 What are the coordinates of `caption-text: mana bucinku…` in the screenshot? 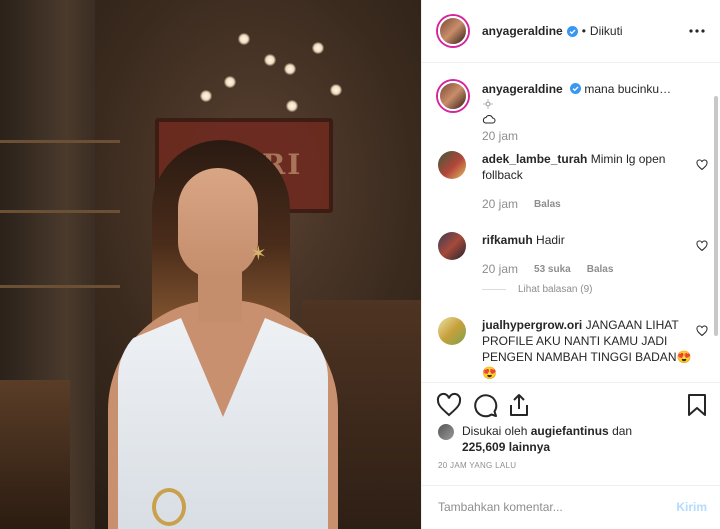 It's located at (628, 89).